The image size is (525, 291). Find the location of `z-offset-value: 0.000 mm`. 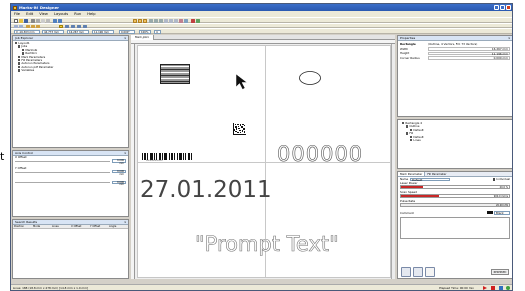

z-offset-value: 0.000 mm is located at coordinates (119, 183).